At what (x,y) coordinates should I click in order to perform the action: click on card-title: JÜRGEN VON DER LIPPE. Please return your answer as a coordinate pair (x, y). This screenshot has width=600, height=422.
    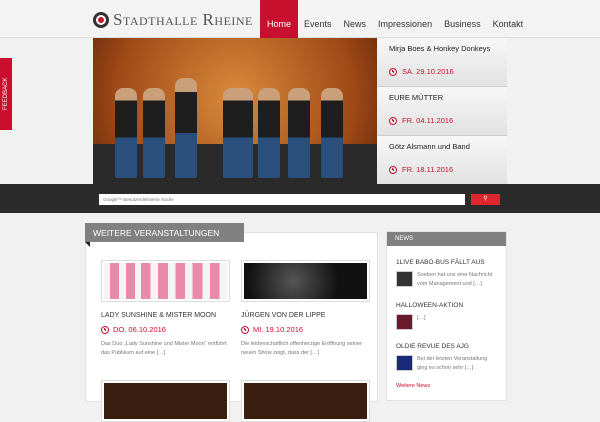
    Looking at the image, I should click on (305, 315).